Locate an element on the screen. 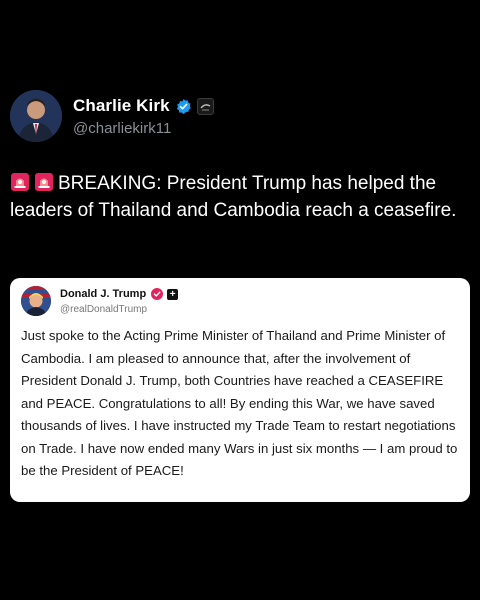 Image resolution: width=480 pixels, height=600 pixels. quoted-author-handle: @realDonaldTrump is located at coordinates (103, 309).